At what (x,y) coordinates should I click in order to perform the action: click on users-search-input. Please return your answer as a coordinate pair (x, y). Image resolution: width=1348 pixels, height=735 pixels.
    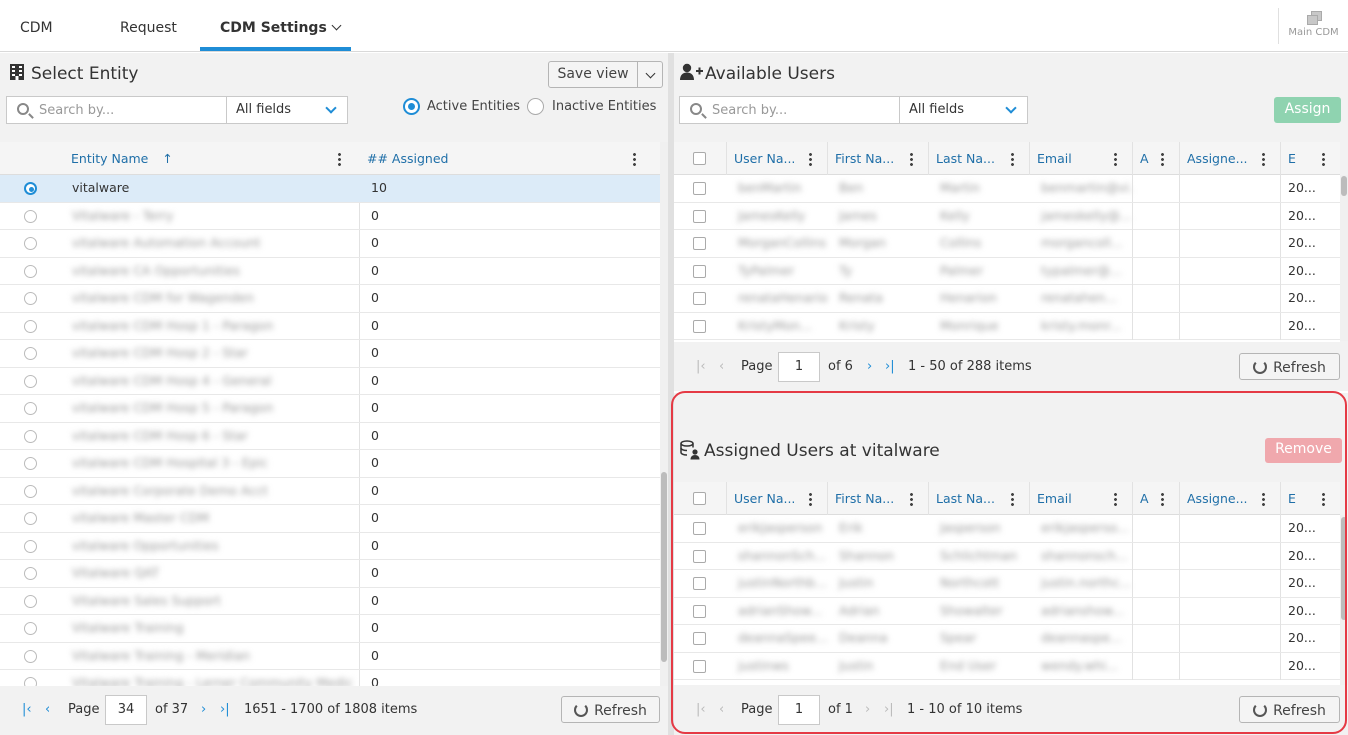
    Looking at the image, I should click on (802, 110).